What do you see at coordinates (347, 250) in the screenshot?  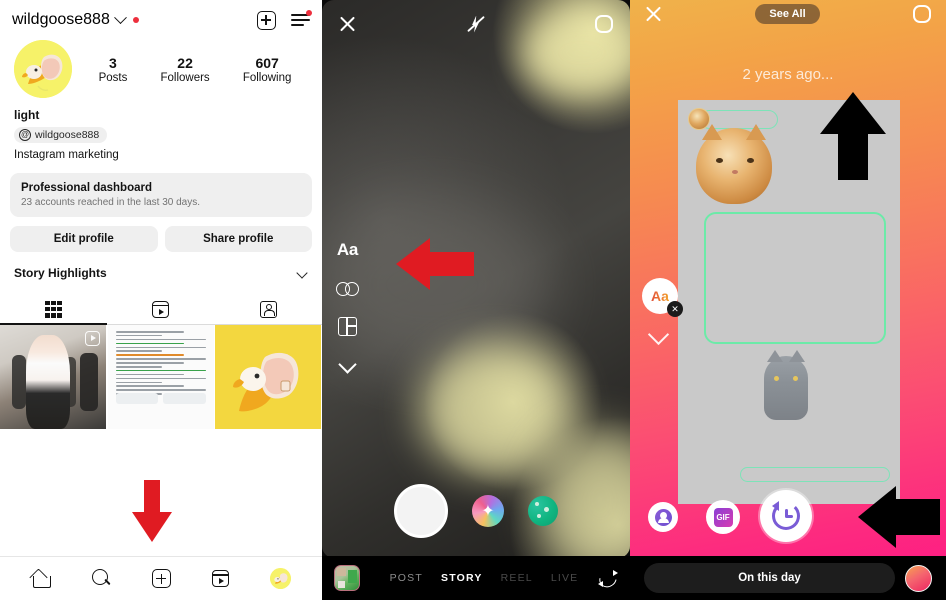 I see `text-tool-button: Aa` at bounding box center [347, 250].